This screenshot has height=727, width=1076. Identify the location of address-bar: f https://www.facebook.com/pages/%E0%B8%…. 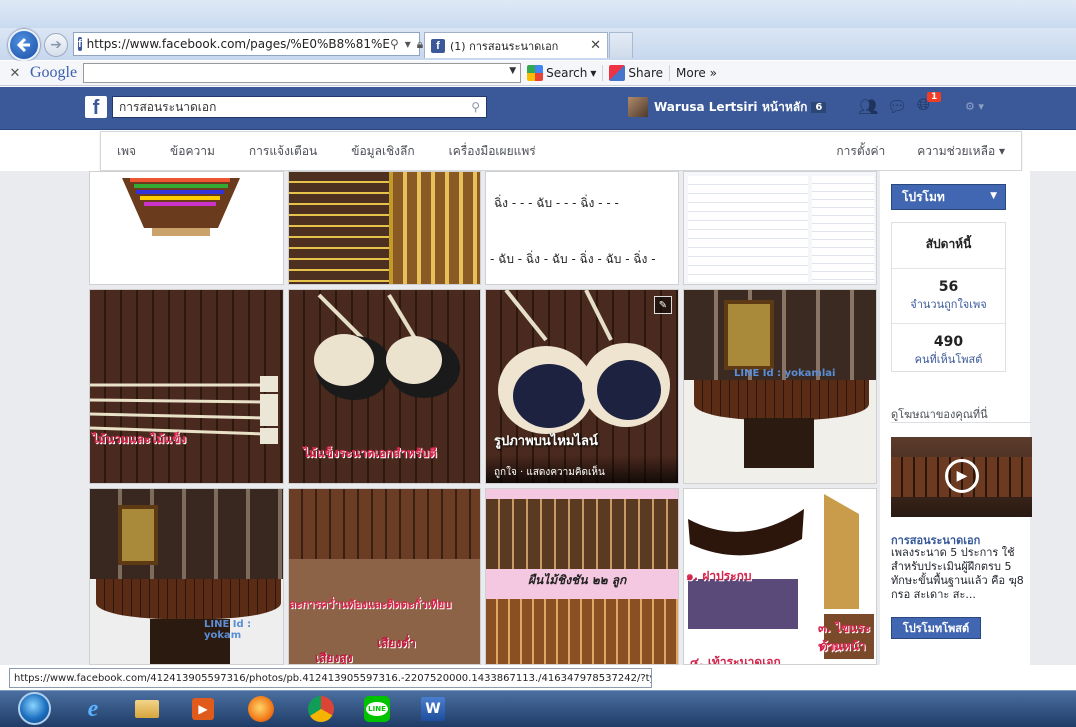
(256, 44).